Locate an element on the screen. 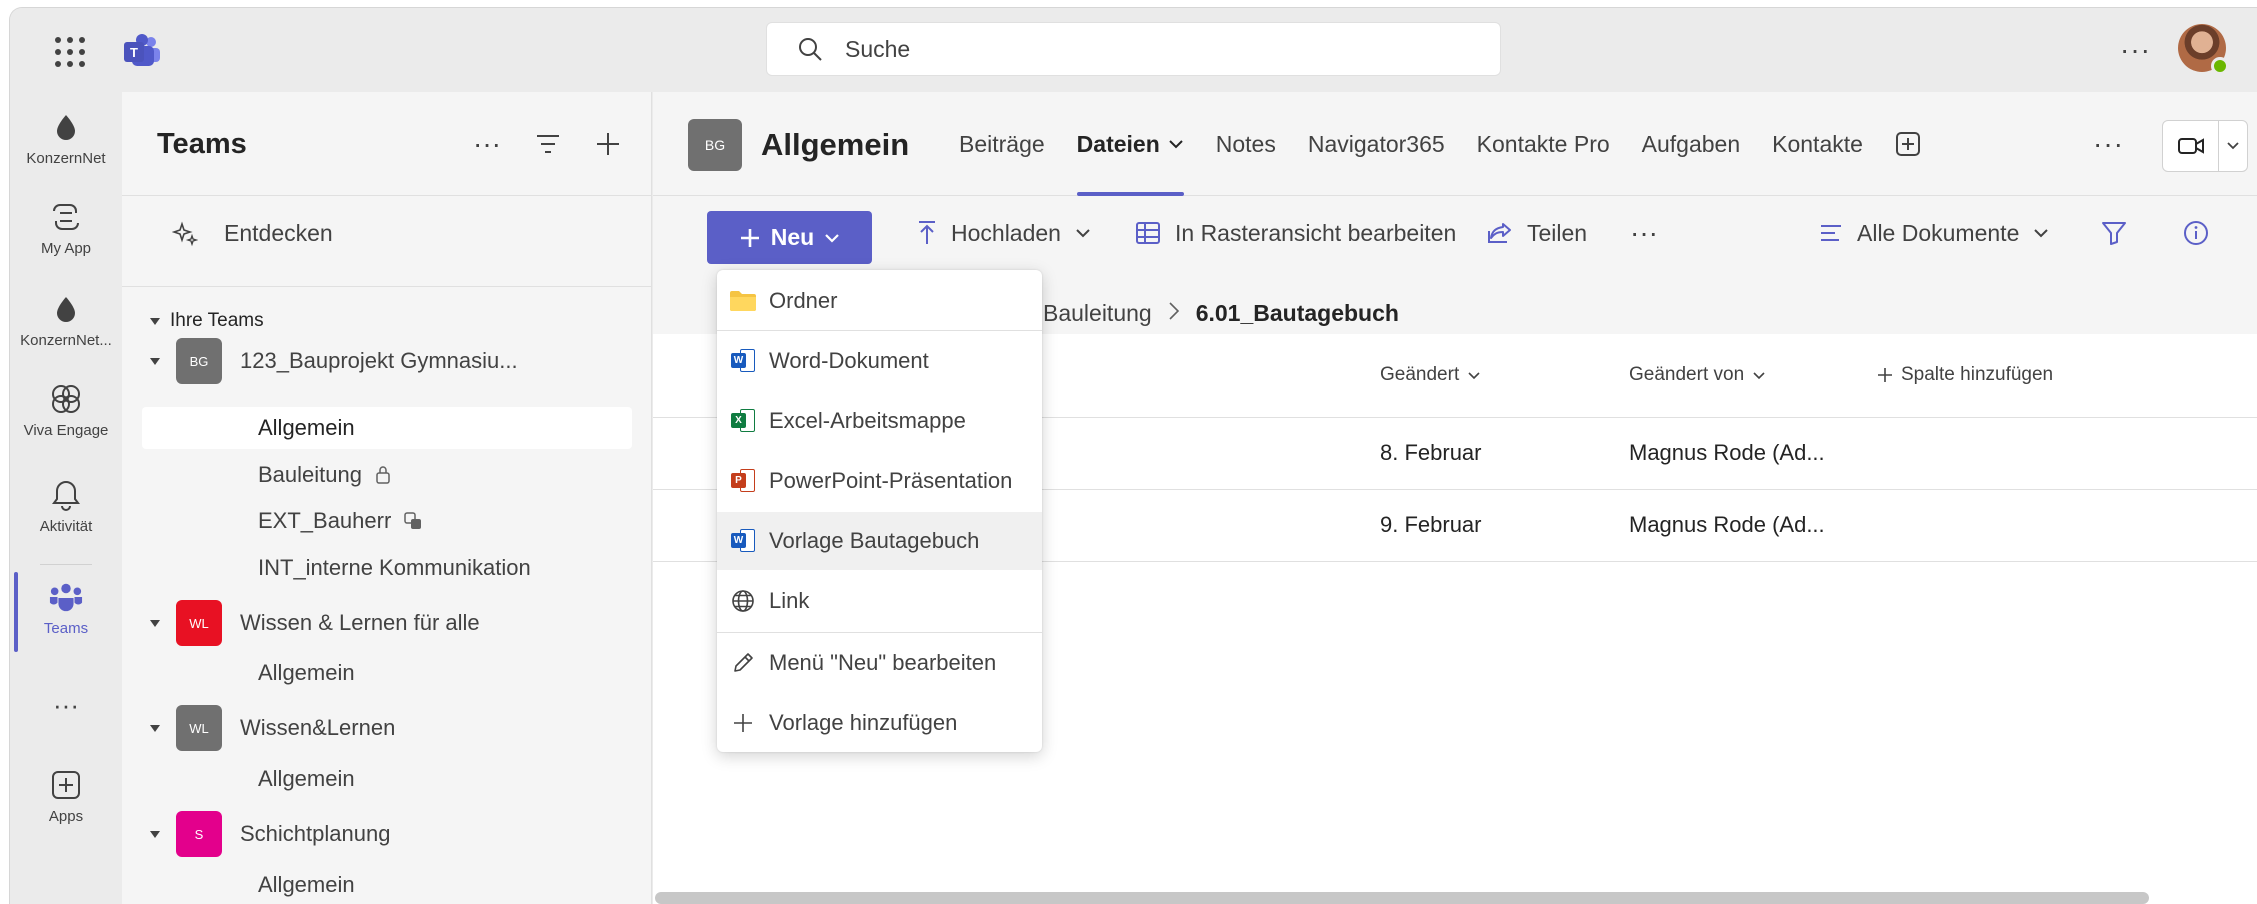 This screenshot has width=2257, height=904. teams-icon is located at coordinates (66, 597).